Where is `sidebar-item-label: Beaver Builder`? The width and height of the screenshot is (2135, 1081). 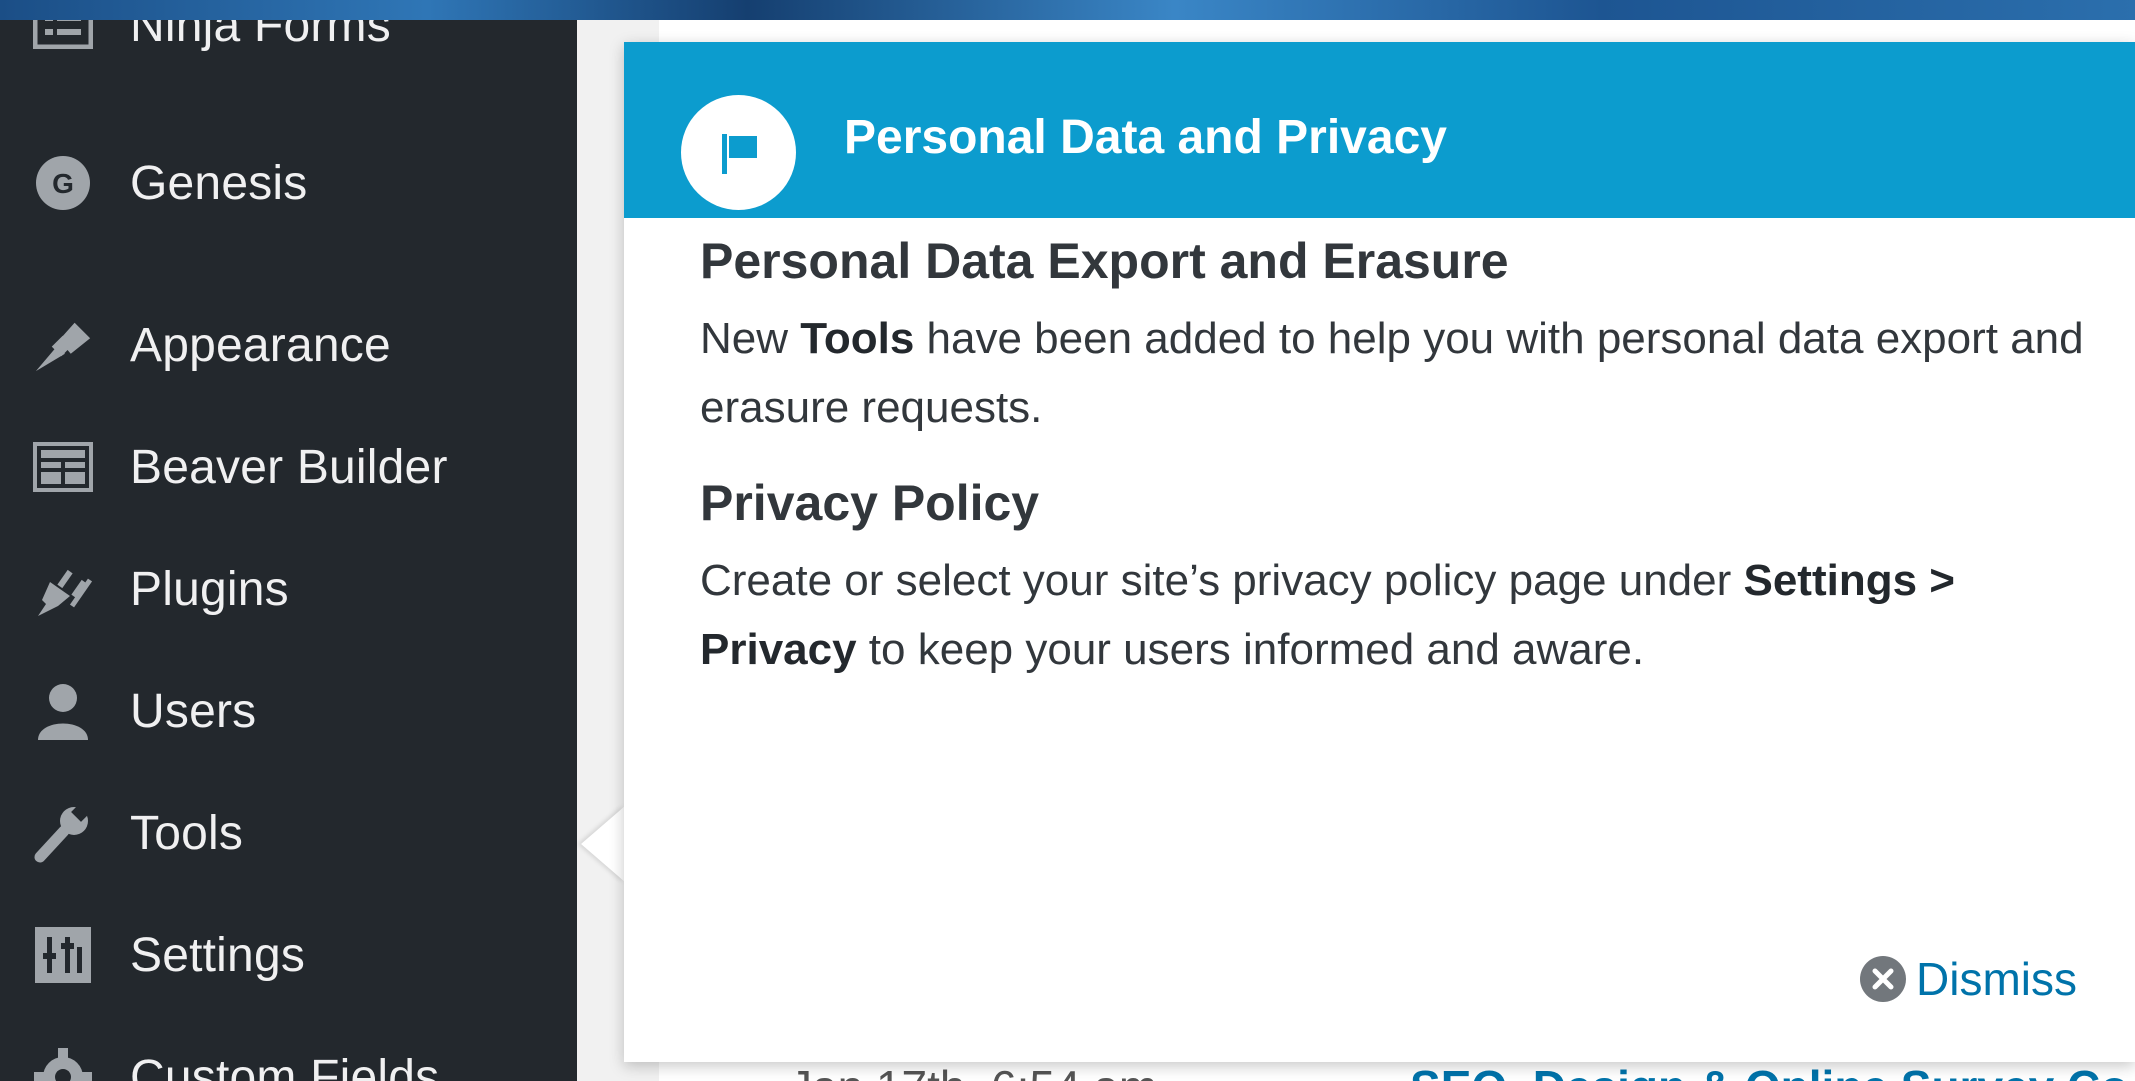 sidebar-item-label: Beaver Builder is located at coordinates (289, 467).